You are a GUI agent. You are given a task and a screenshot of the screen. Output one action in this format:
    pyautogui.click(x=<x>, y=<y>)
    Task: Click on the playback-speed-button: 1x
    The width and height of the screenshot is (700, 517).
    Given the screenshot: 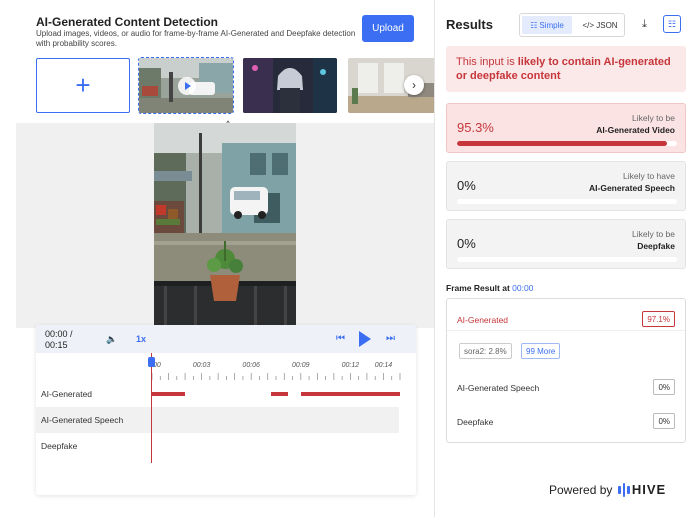 What is the action you would take?
    pyautogui.click(x=141, y=339)
    